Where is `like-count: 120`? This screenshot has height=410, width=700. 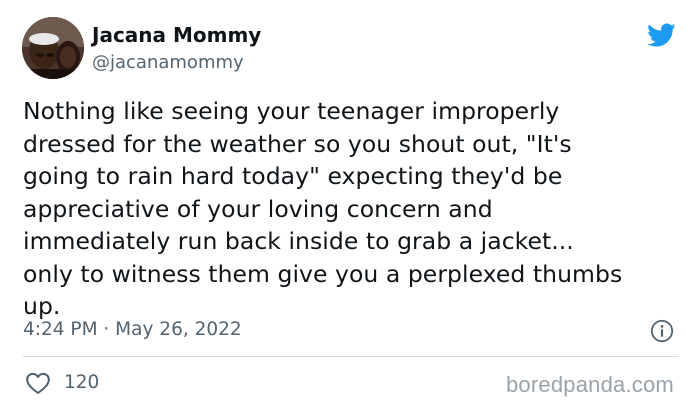 like-count: 120 is located at coordinates (82, 382).